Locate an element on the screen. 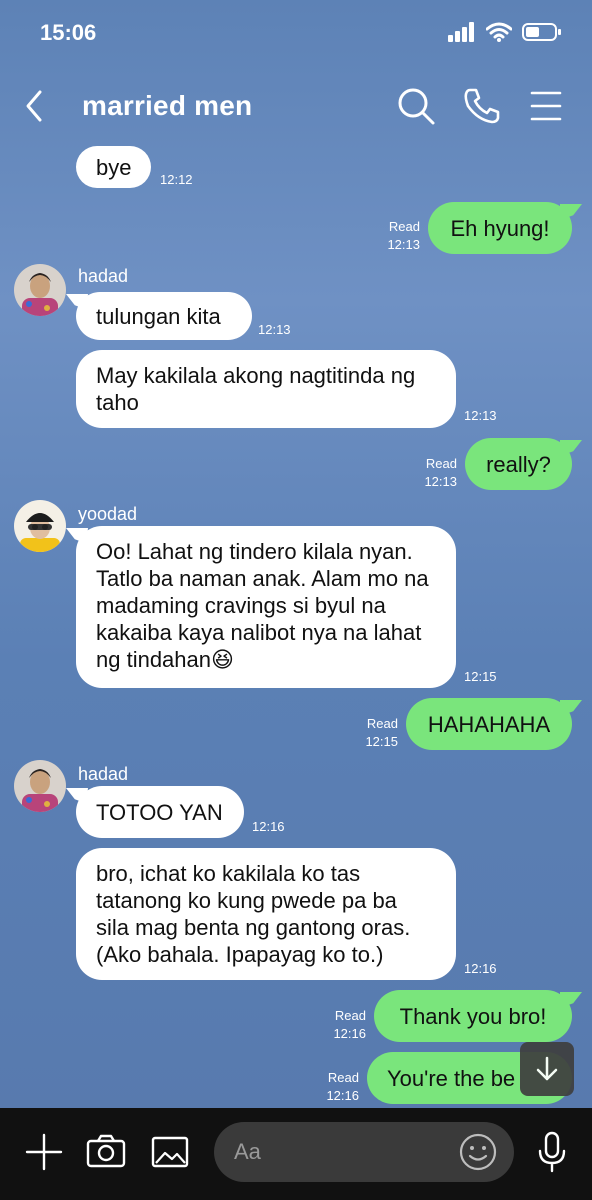 Image resolution: width=592 pixels, height=1200 pixels. arrow-down-icon is located at coordinates (547, 1068).